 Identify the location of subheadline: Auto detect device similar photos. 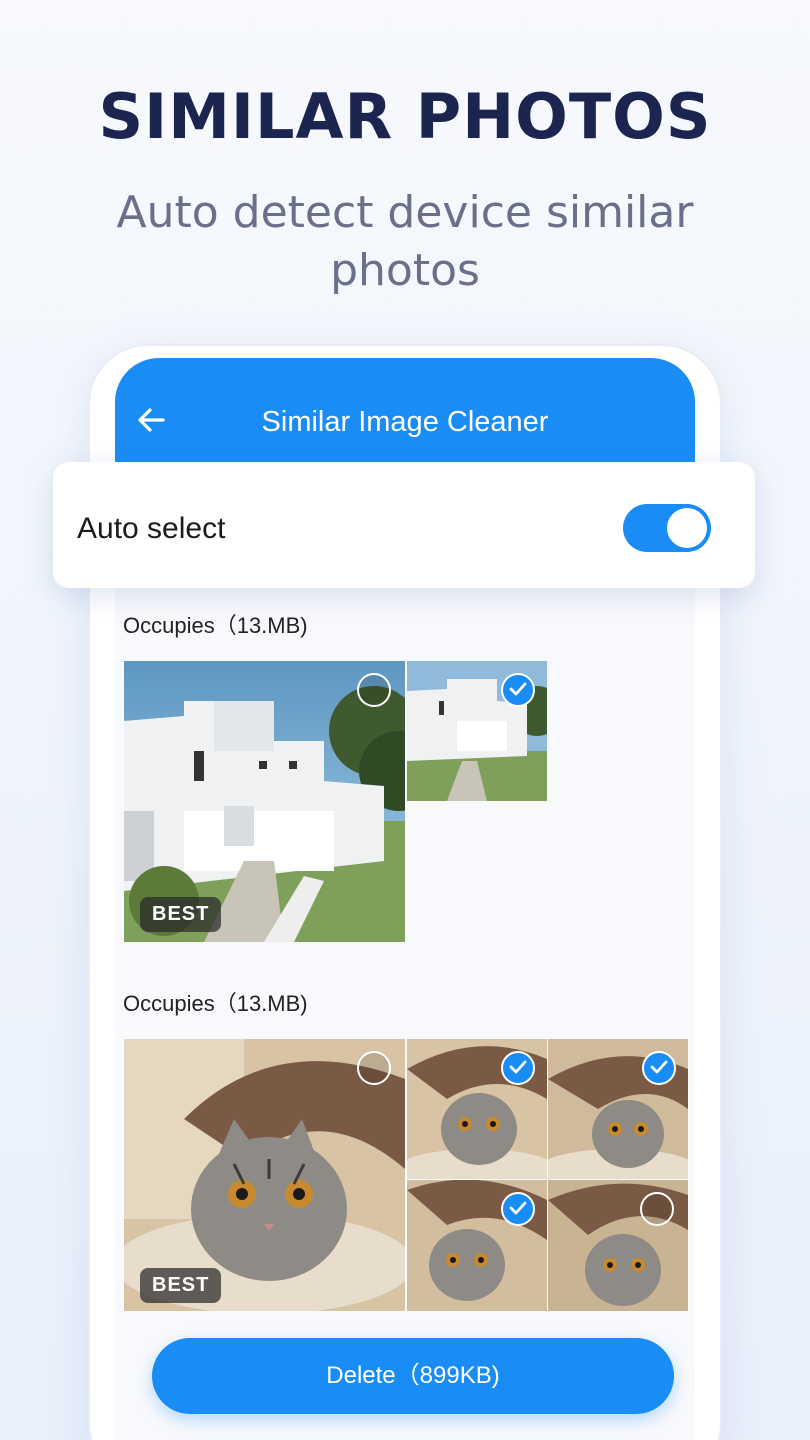
(405, 241).